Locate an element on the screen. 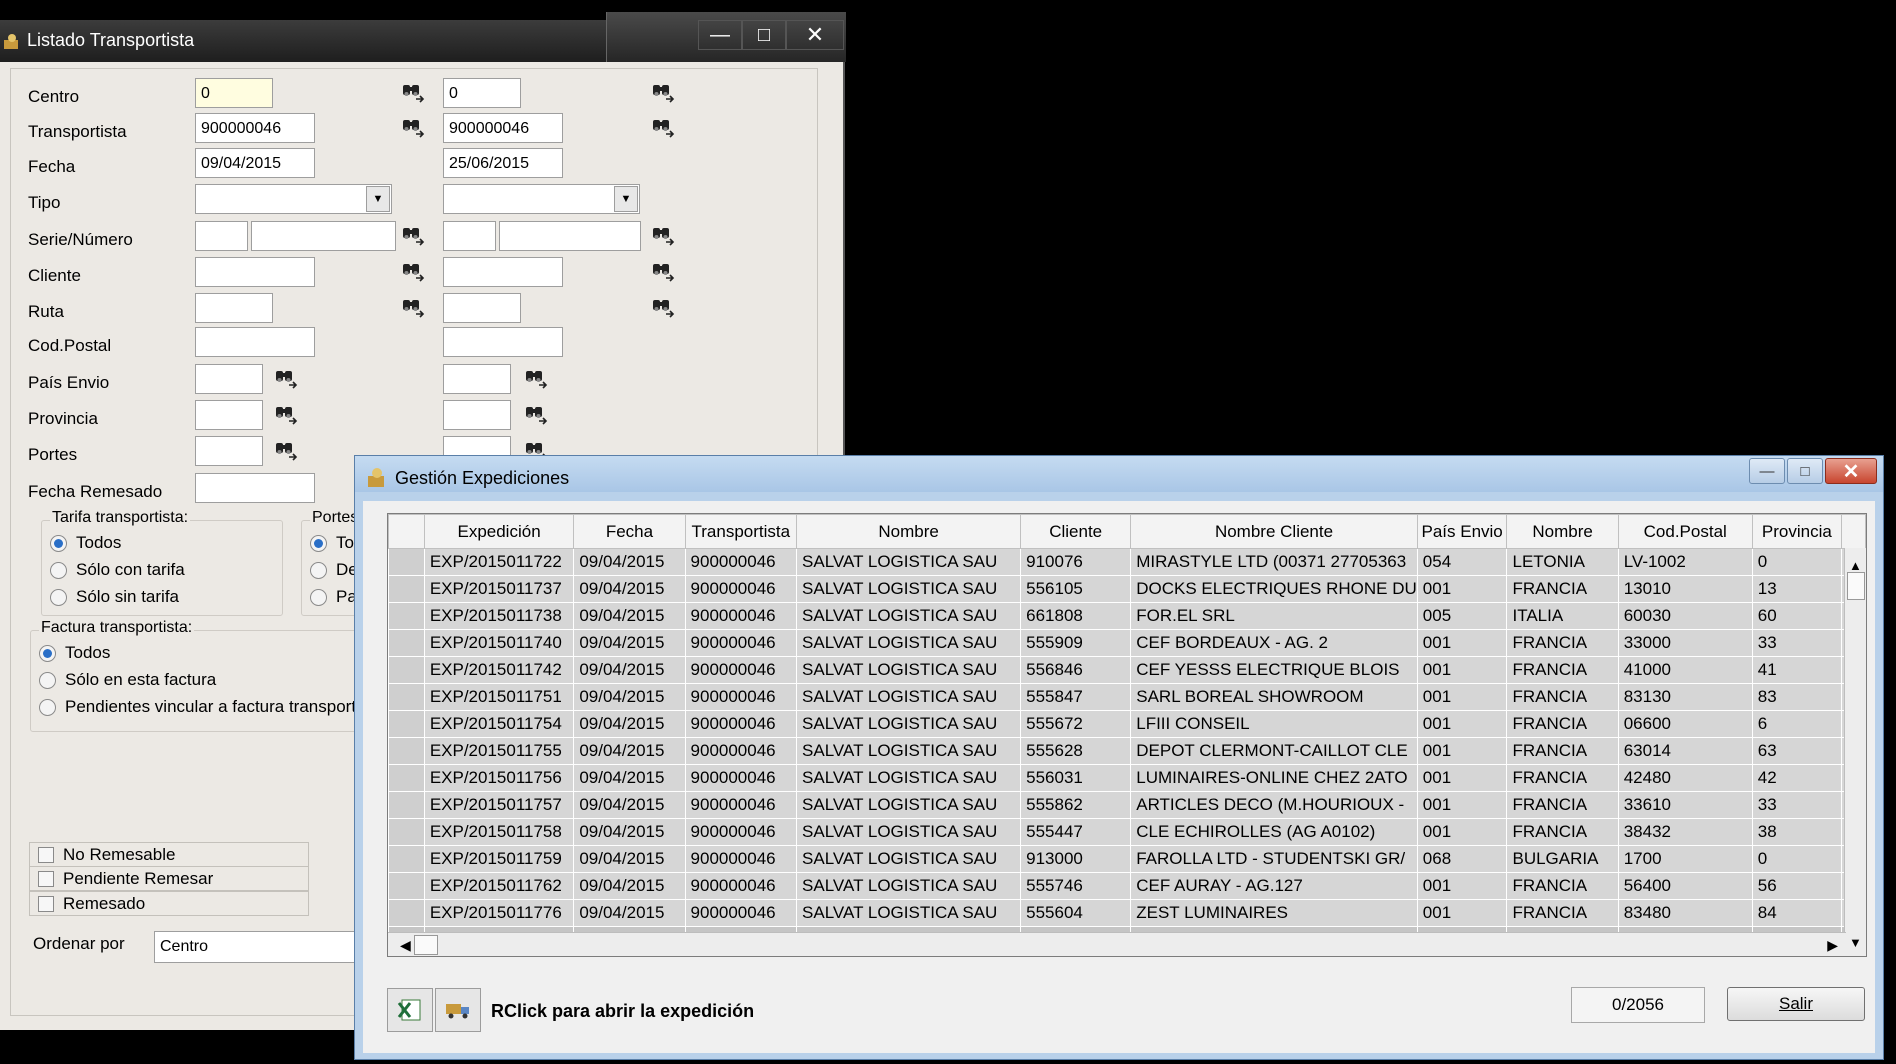 This screenshot has width=1896, height=1064. radio-tarifa-sin: Sólo sin tarifa is located at coordinates (114, 597).